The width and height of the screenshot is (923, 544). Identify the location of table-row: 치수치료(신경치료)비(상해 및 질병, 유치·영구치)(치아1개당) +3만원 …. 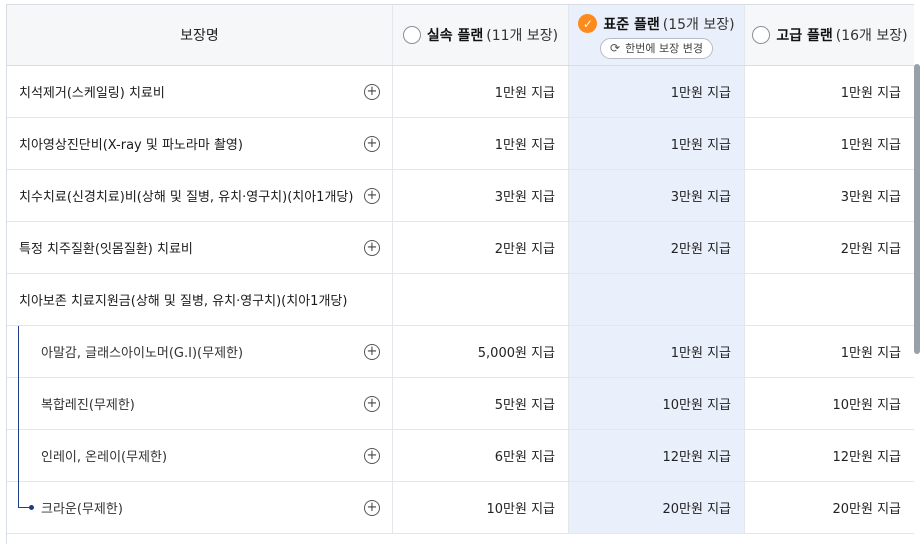
(460, 196).